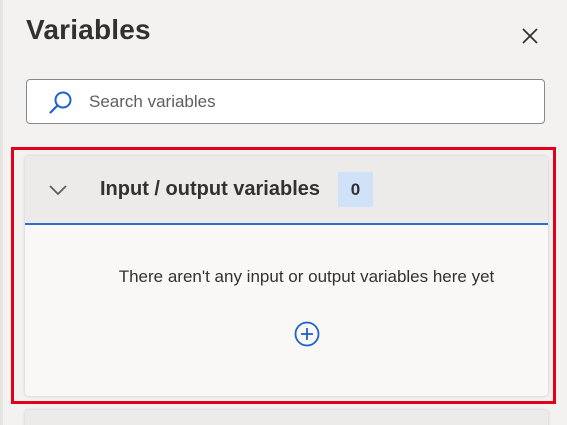 This screenshot has width=567, height=425. What do you see at coordinates (309, 102) in the screenshot?
I see `search-input` at bounding box center [309, 102].